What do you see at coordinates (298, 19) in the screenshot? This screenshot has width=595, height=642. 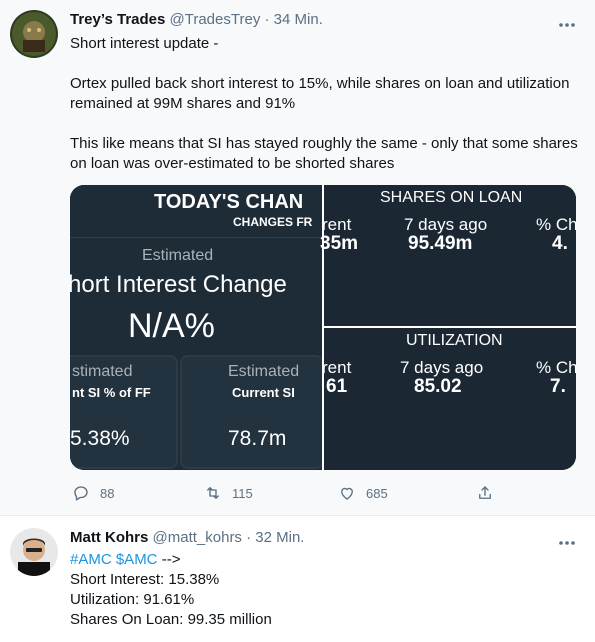 I see `tweet-time: 34 Min.` at bounding box center [298, 19].